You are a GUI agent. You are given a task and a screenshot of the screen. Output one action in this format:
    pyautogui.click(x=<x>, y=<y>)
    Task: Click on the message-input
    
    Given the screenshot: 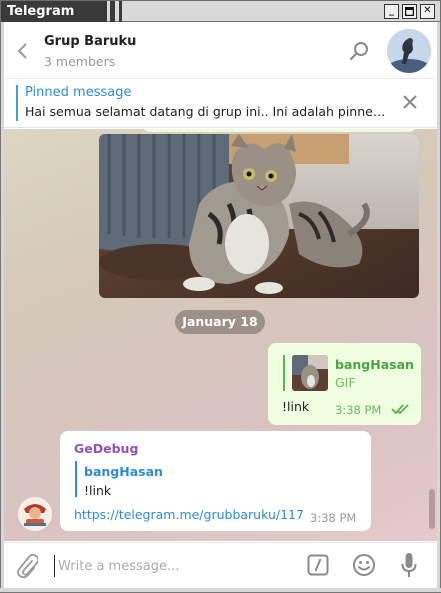 What is the action you would take?
    pyautogui.click(x=174, y=566)
    